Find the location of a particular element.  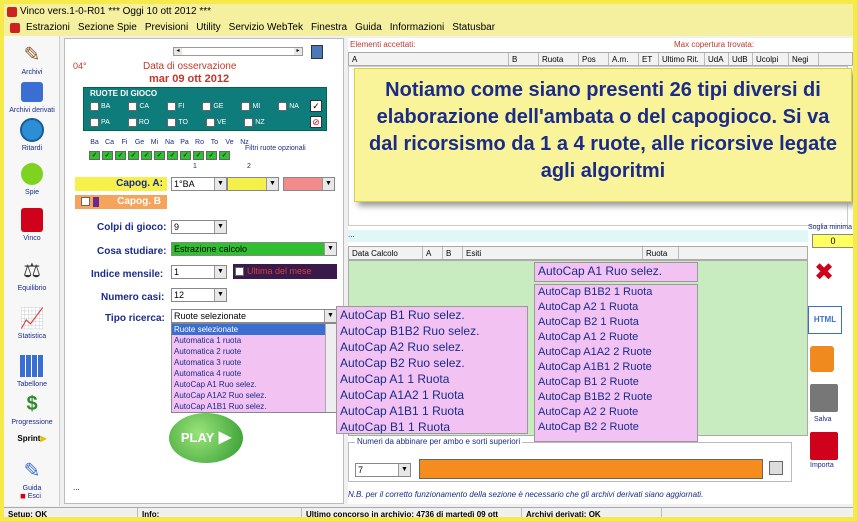

numcasi-select: 12 ▼ is located at coordinates (199, 295).